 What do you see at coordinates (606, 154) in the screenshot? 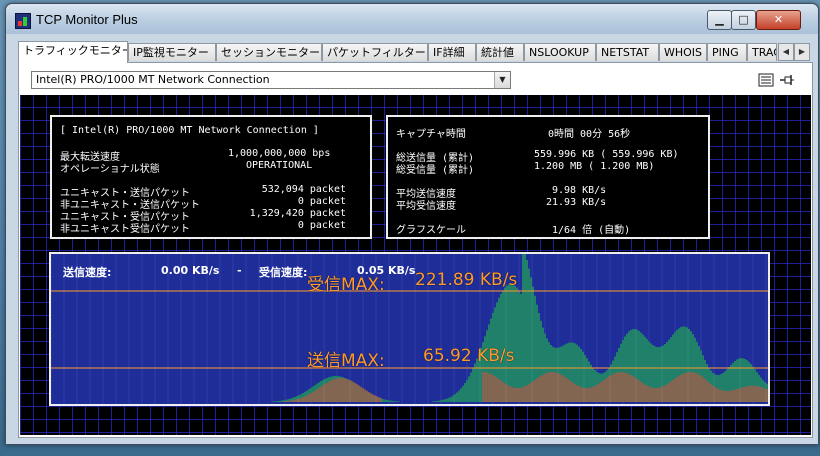
I see `total-sent-value: 559.996 KB ( 559.996 KB)` at bounding box center [606, 154].